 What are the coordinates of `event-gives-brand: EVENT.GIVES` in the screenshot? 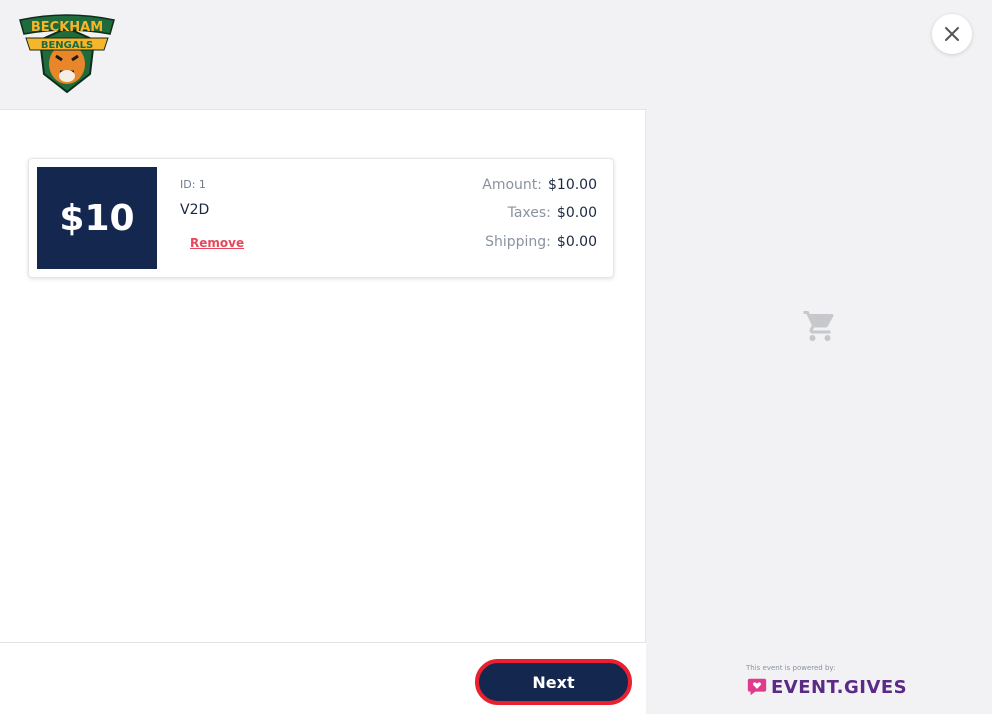 It's located at (826, 687).